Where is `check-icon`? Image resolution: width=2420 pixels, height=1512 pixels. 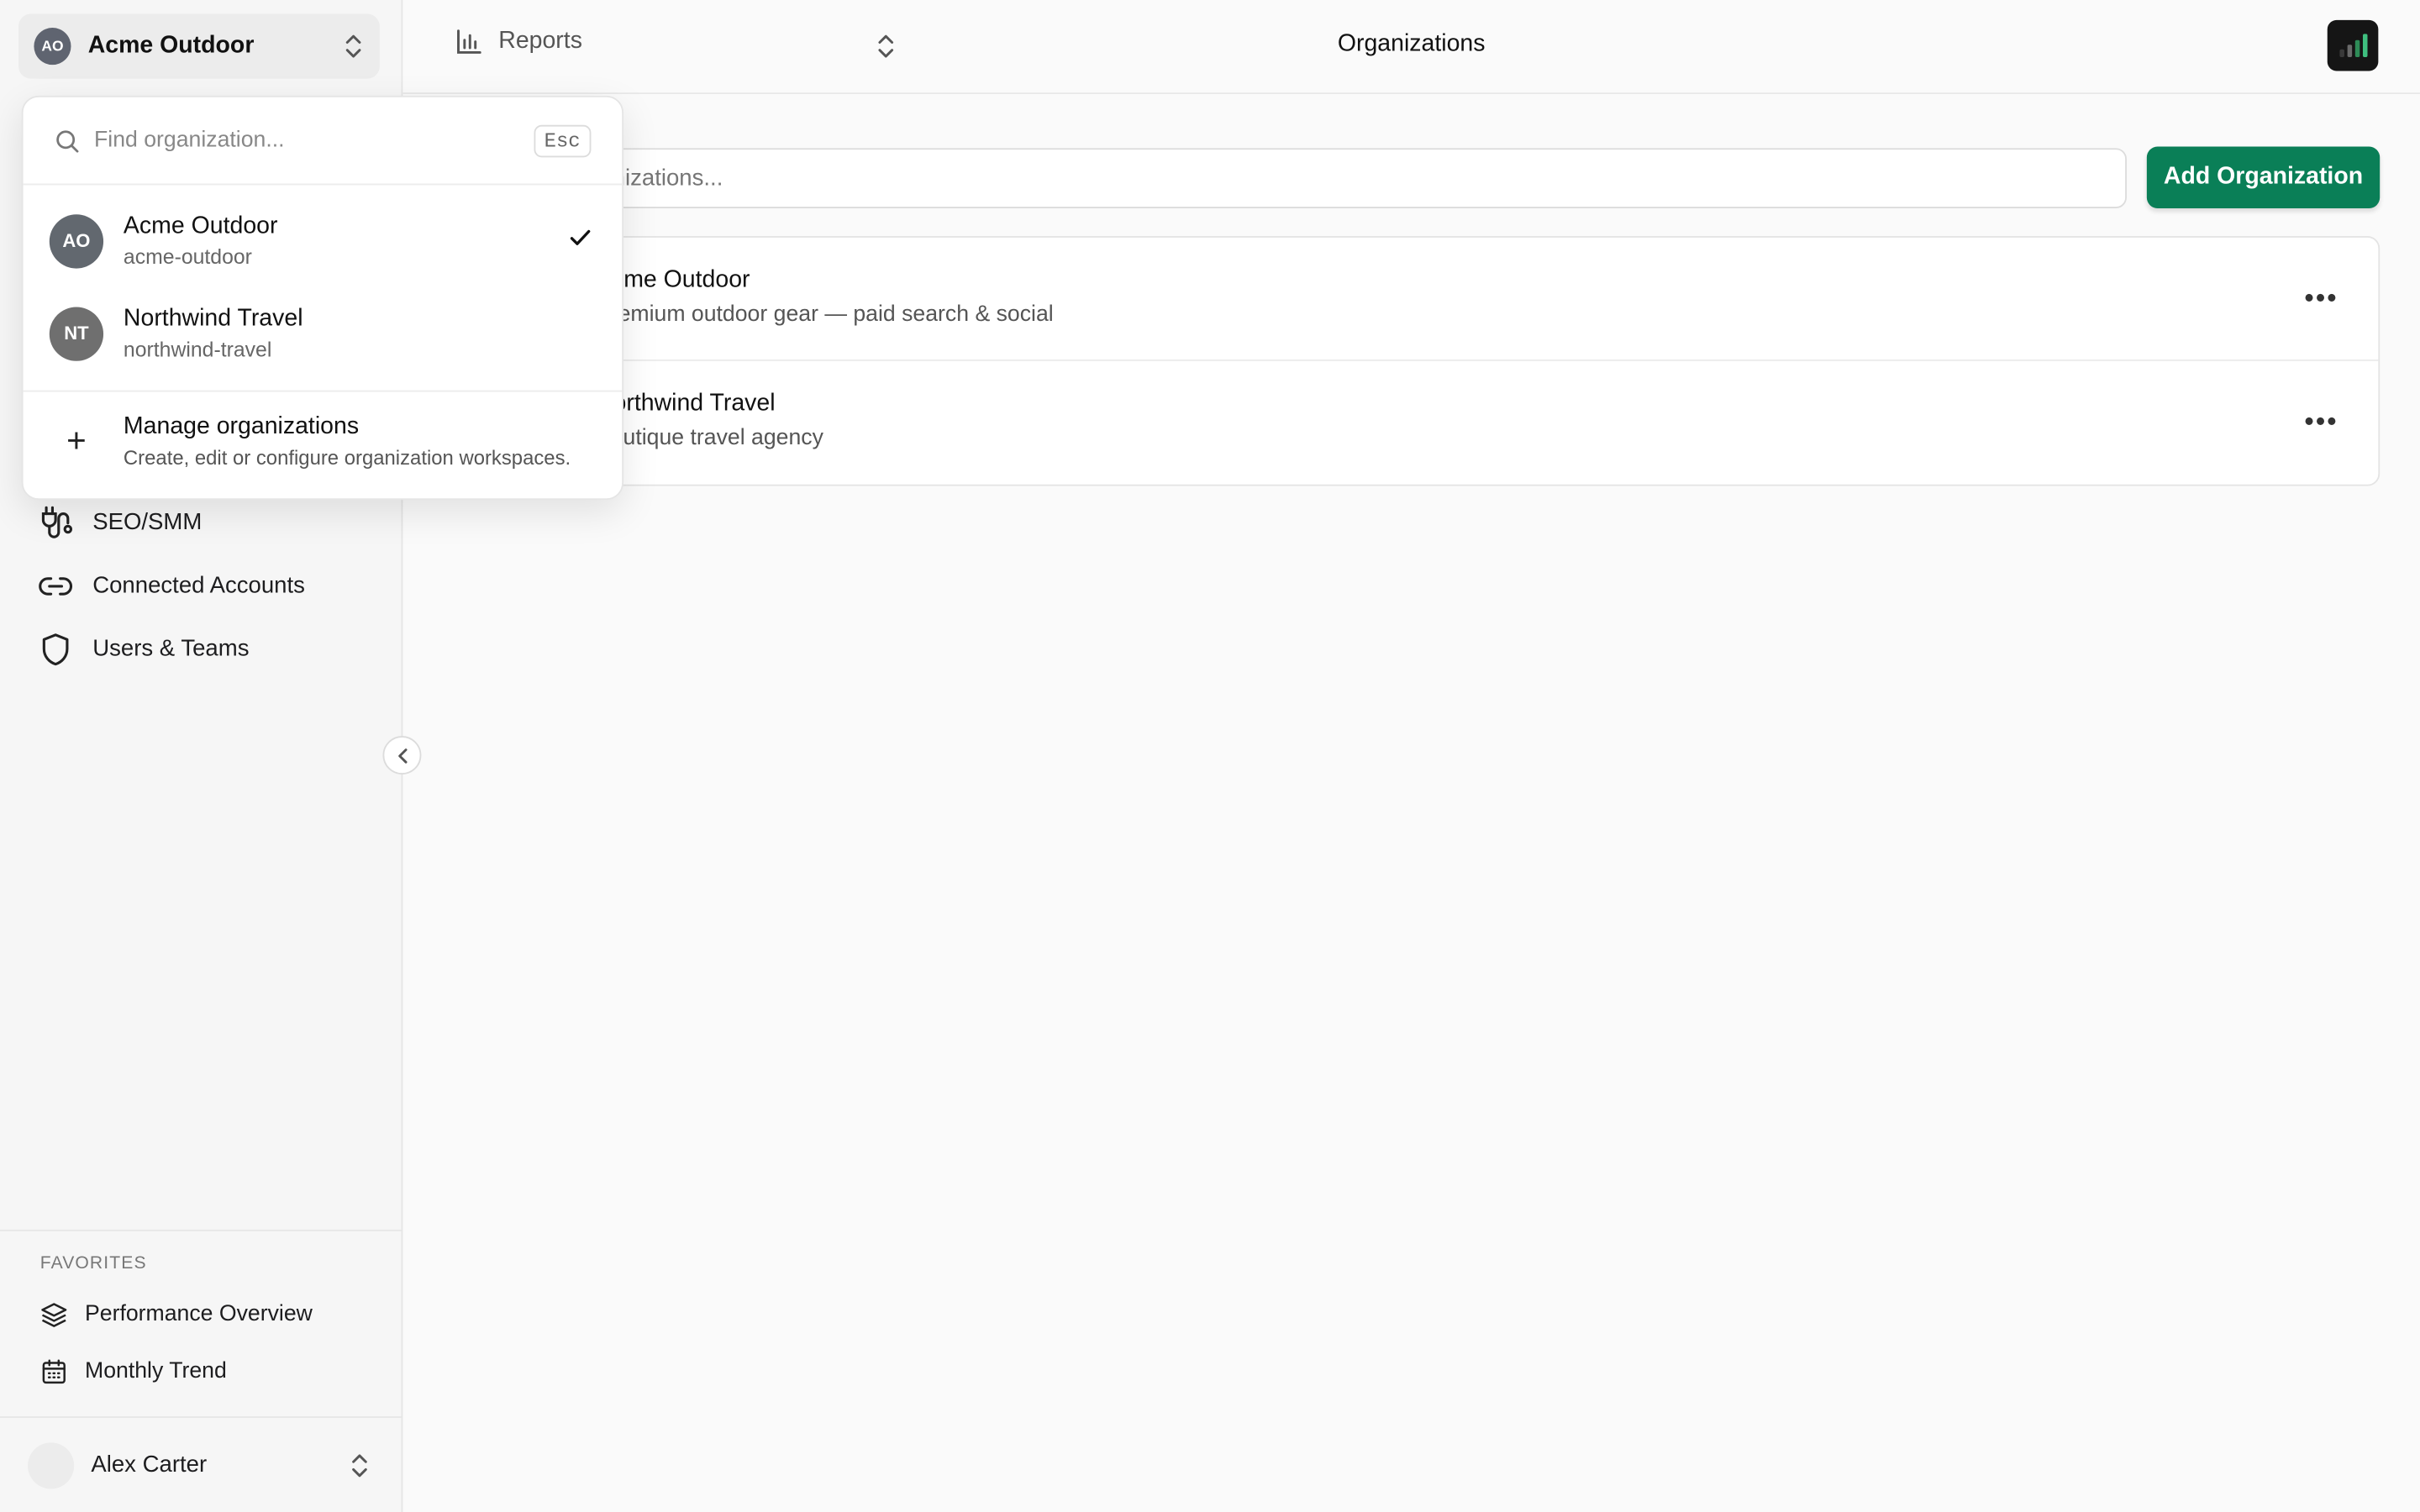 check-icon is located at coordinates (581, 237).